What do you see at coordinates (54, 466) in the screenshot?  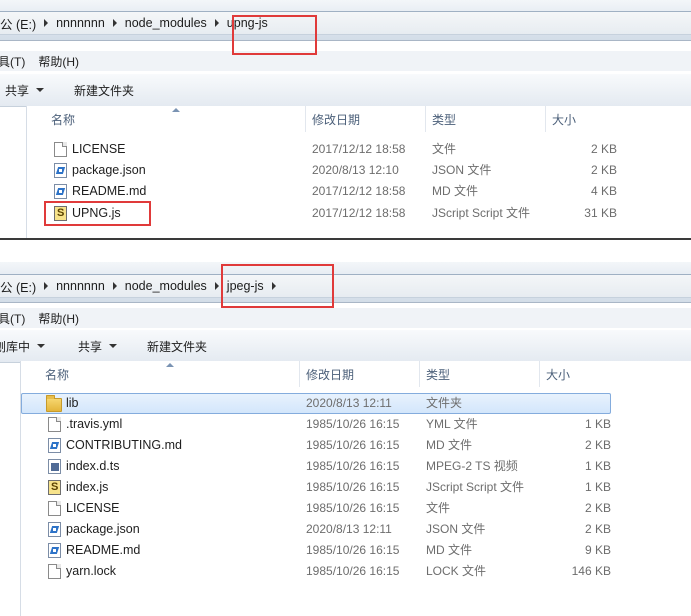 I see `typescript-file-icon` at bounding box center [54, 466].